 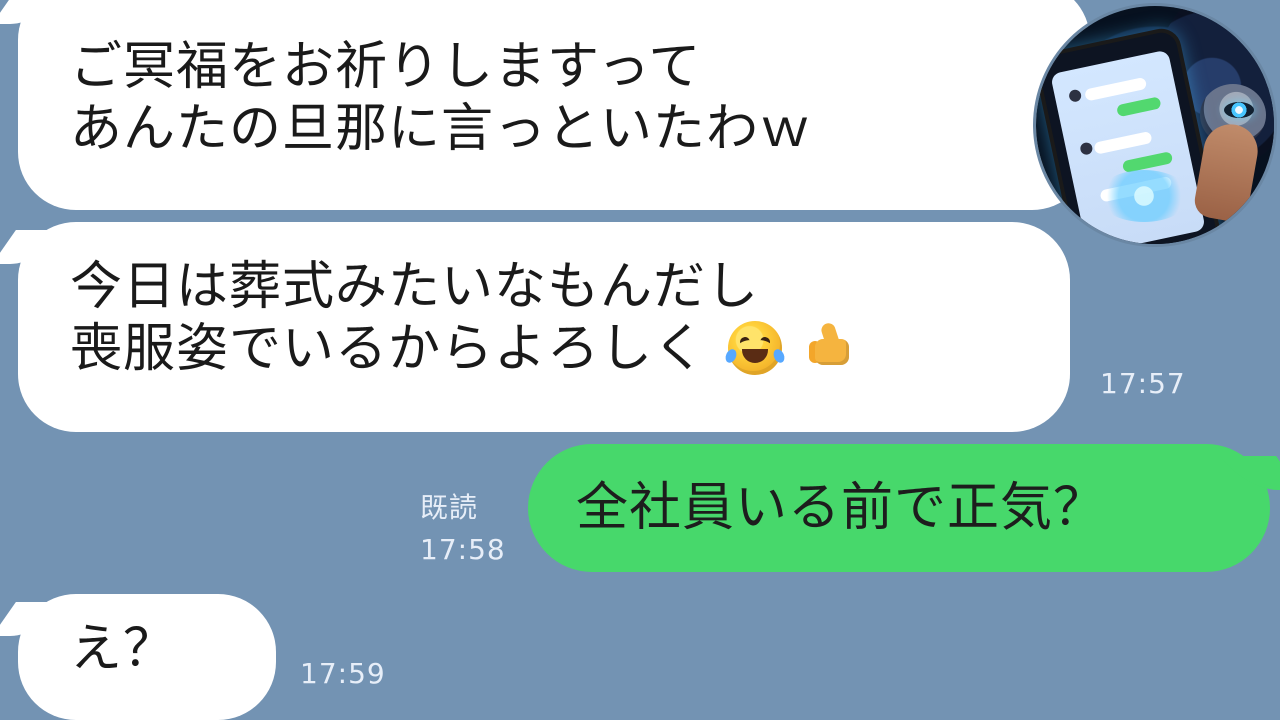 I want to click on message-line: ご冥福をお祈りしますって, so click(x=386, y=67).